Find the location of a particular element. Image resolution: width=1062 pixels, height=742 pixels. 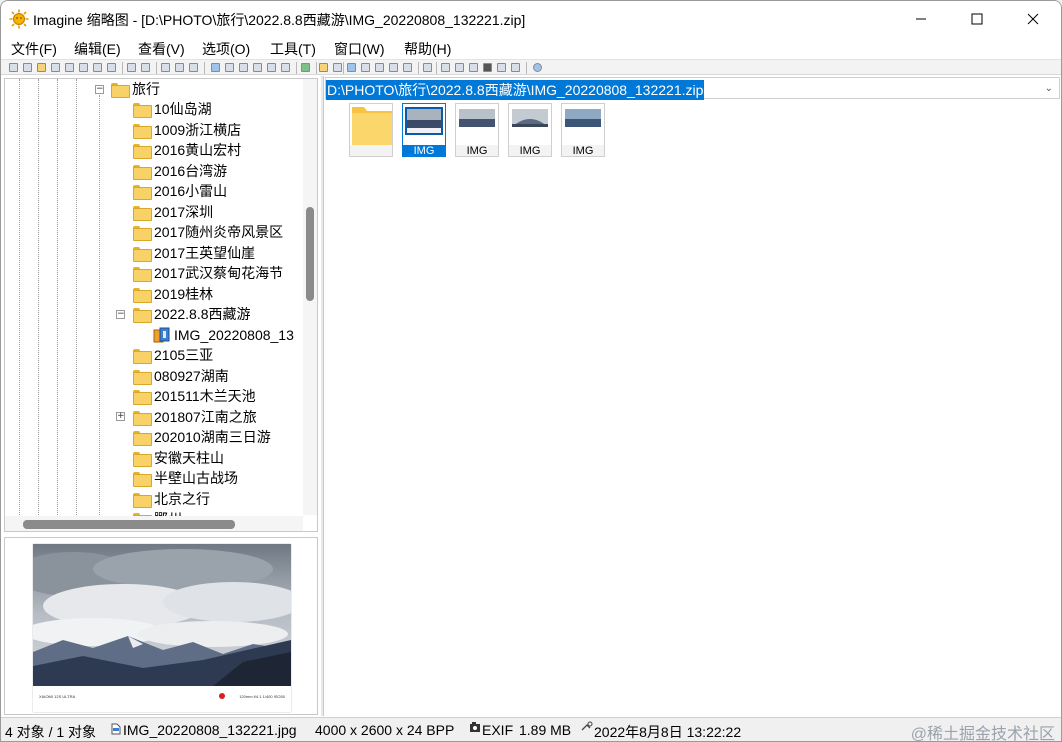

maximize-icon is located at coordinates (977, 18).